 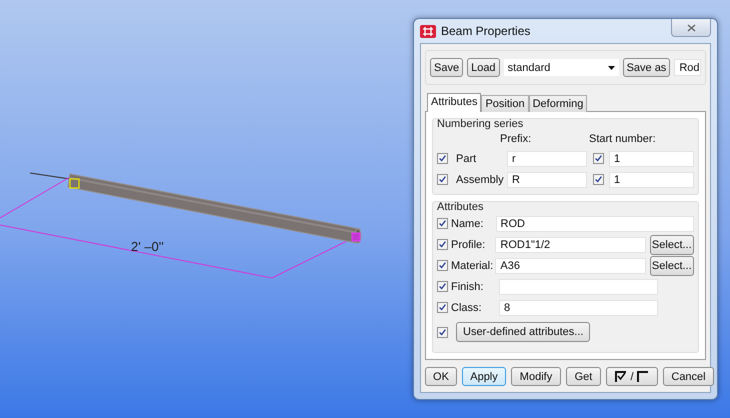 What do you see at coordinates (485, 31) in the screenshot?
I see `window-title: Beam Properties` at bounding box center [485, 31].